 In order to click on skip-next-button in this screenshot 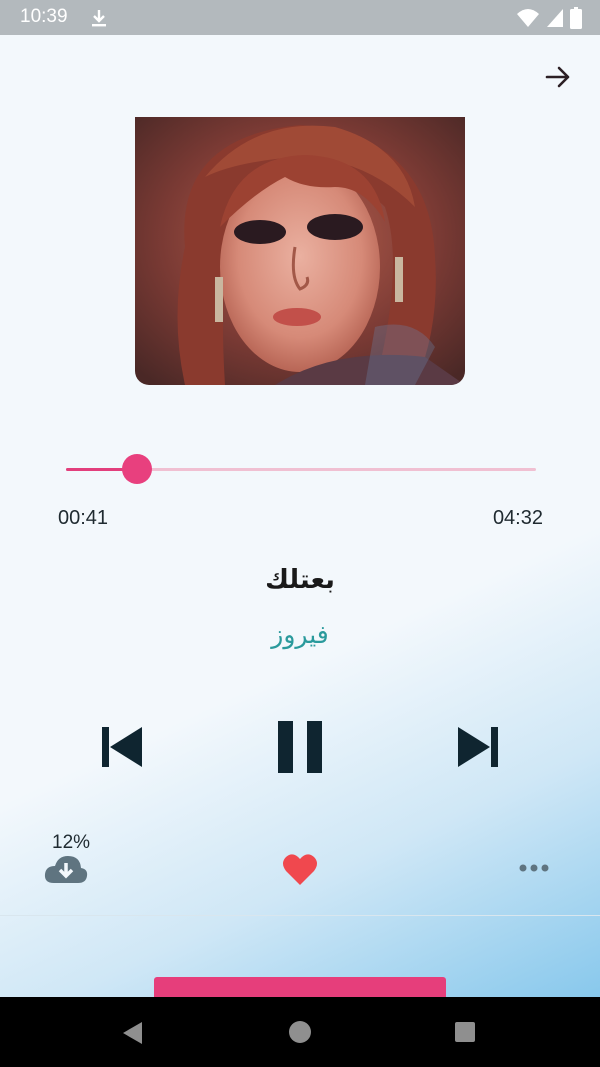, I will do `click(478, 747)`.